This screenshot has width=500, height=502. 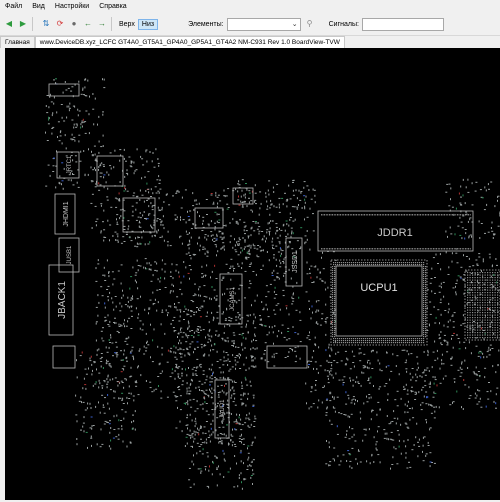 What do you see at coordinates (23, 24) in the screenshot?
I see `forward-icon: ▶` at bounding box center [23, 24].